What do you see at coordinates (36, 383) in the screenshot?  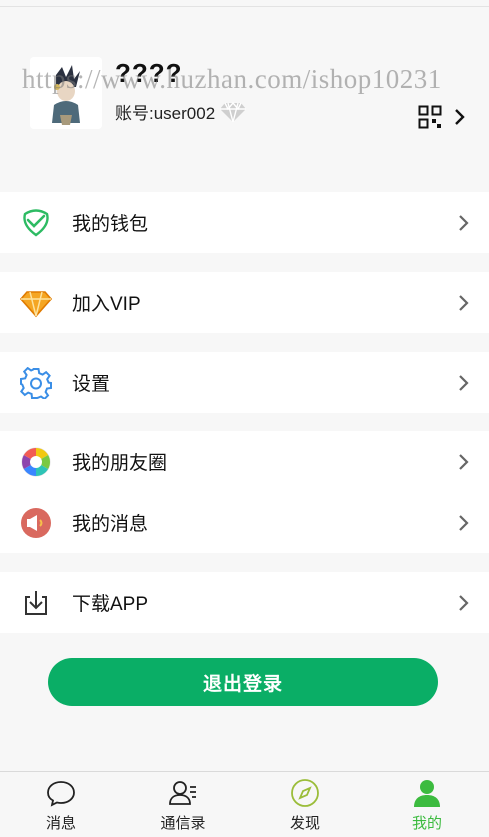 I see `gear-icon` at bounding box center [36, 383].